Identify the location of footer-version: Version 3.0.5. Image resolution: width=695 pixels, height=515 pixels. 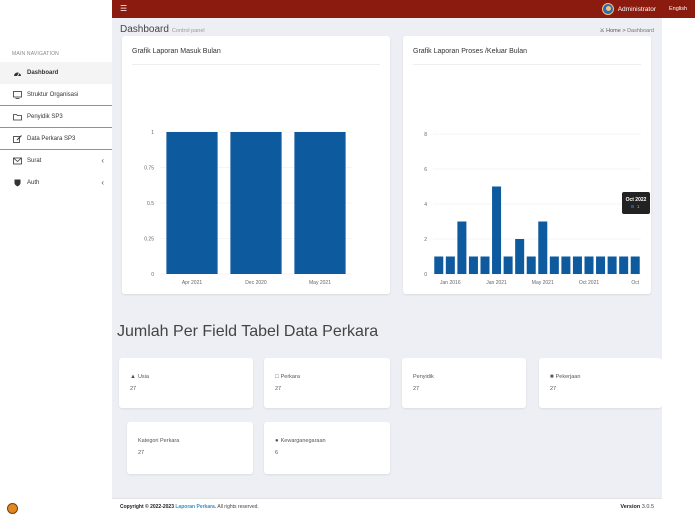
(637, 507).